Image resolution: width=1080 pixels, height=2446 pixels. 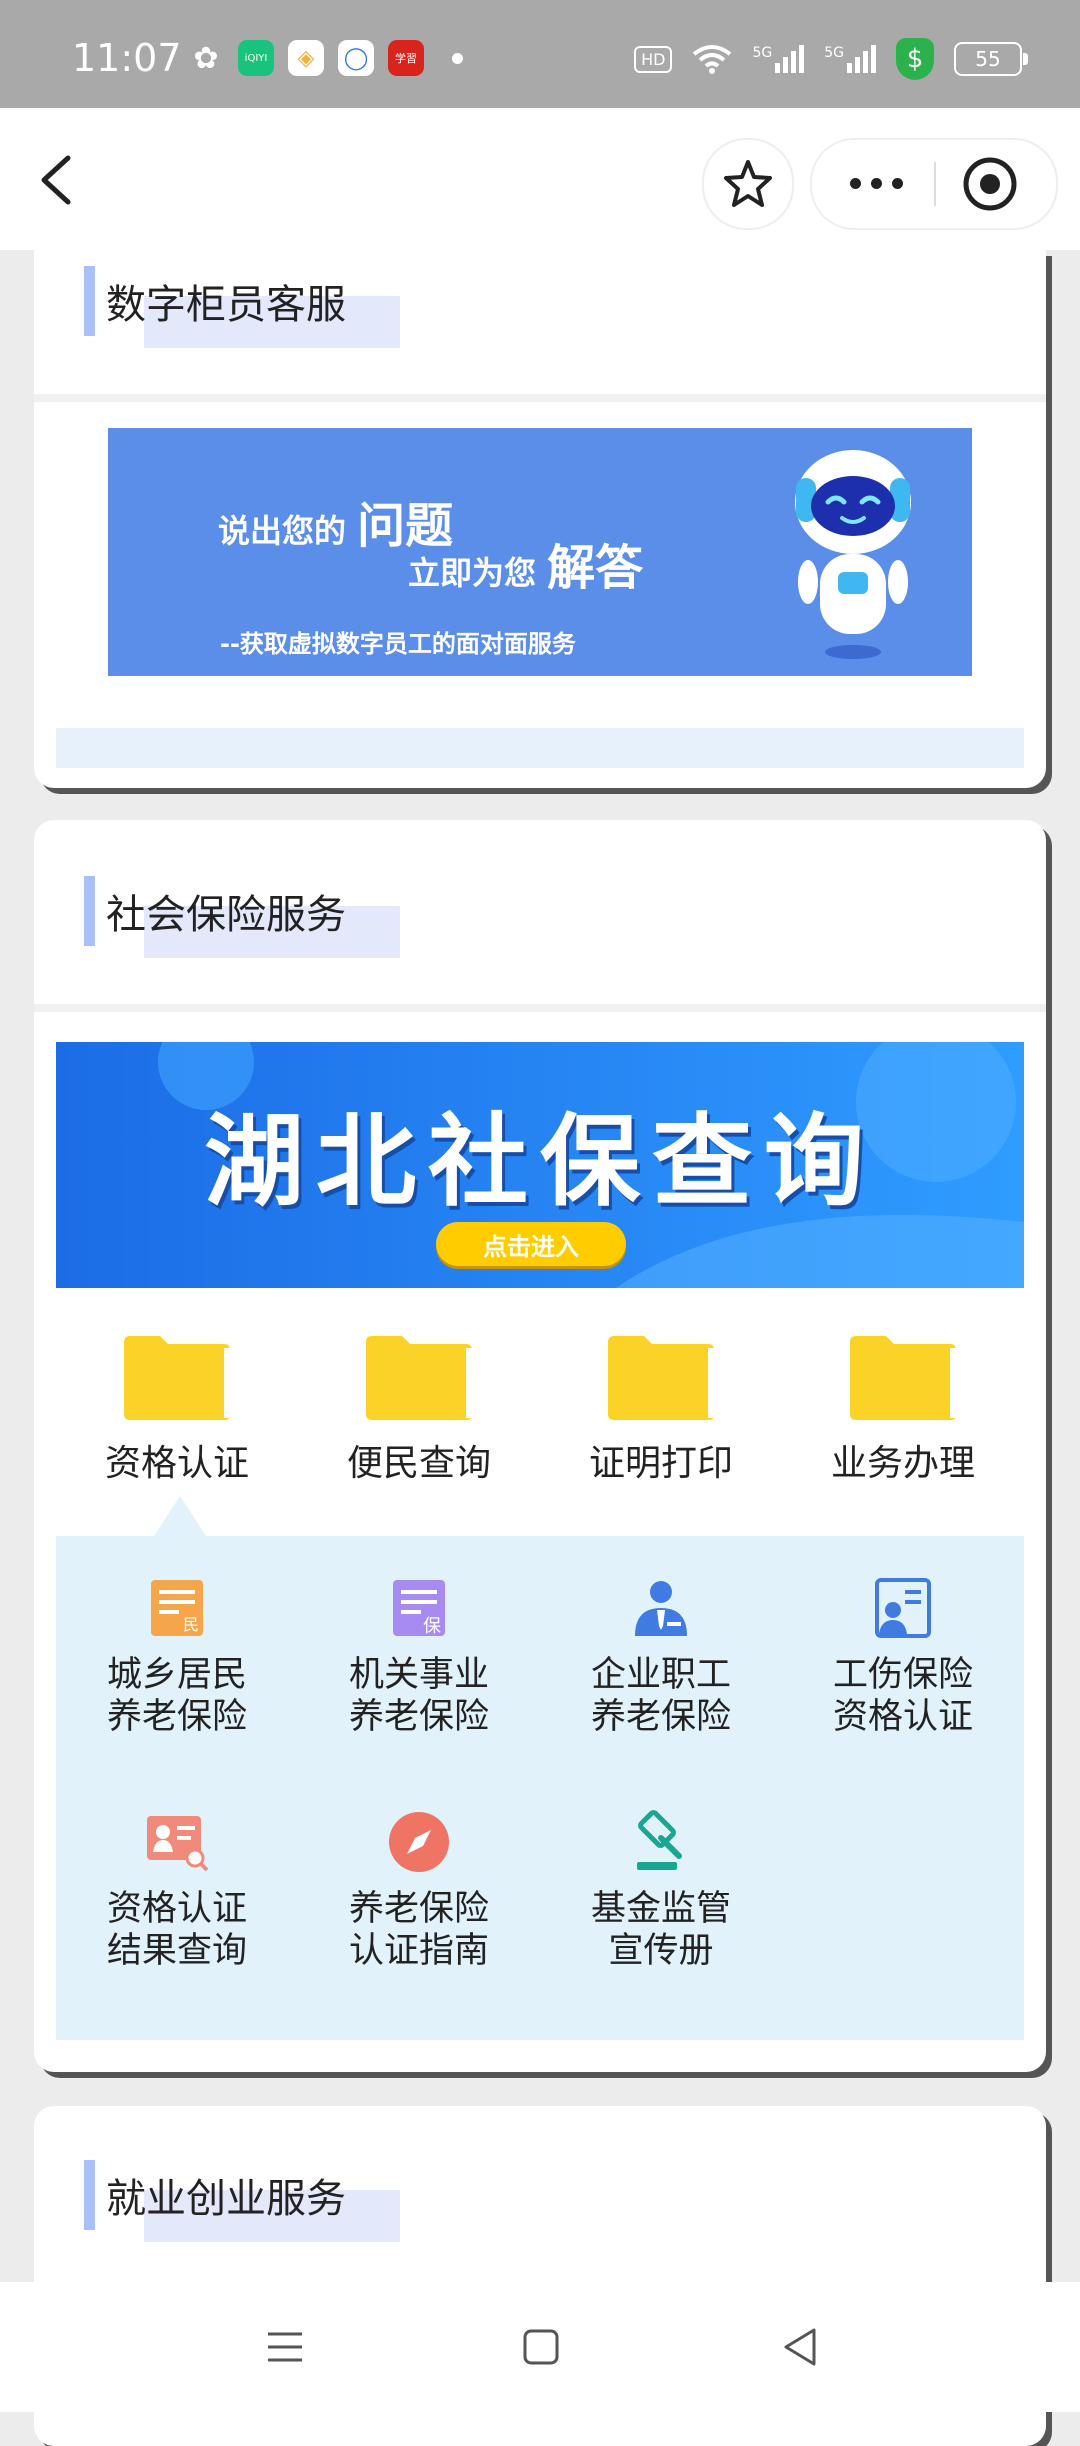 What do you see at coordinates (540, 748) in the screenshot?
I see `banner-bottom-strip` at bounding box center [540, 748].